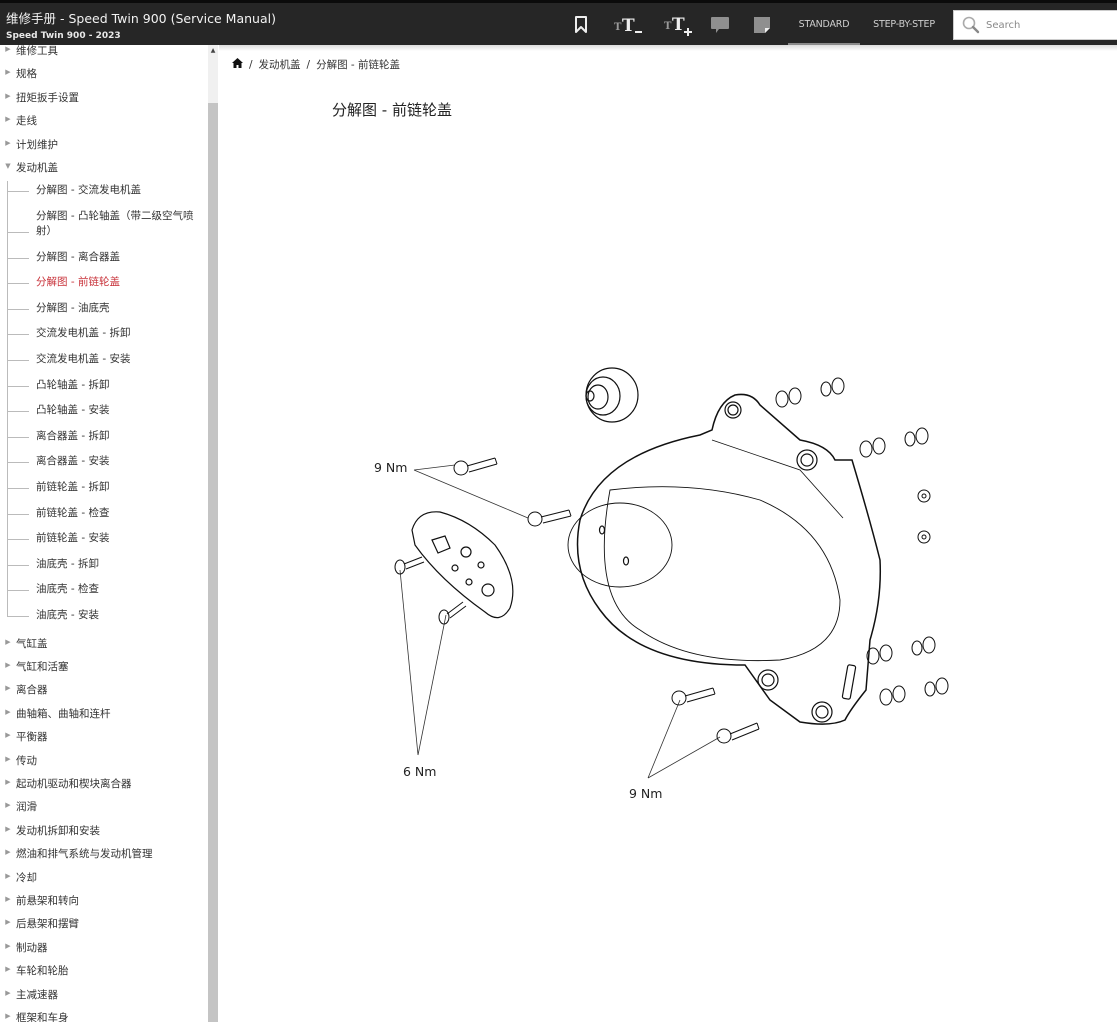 Image resolution: width=1117 pixels, height=1022 pixels. Describe the element at coordinates (102, 144) in the screenshot. I see `sidebar-item: ▶ 计划维护` at that location.